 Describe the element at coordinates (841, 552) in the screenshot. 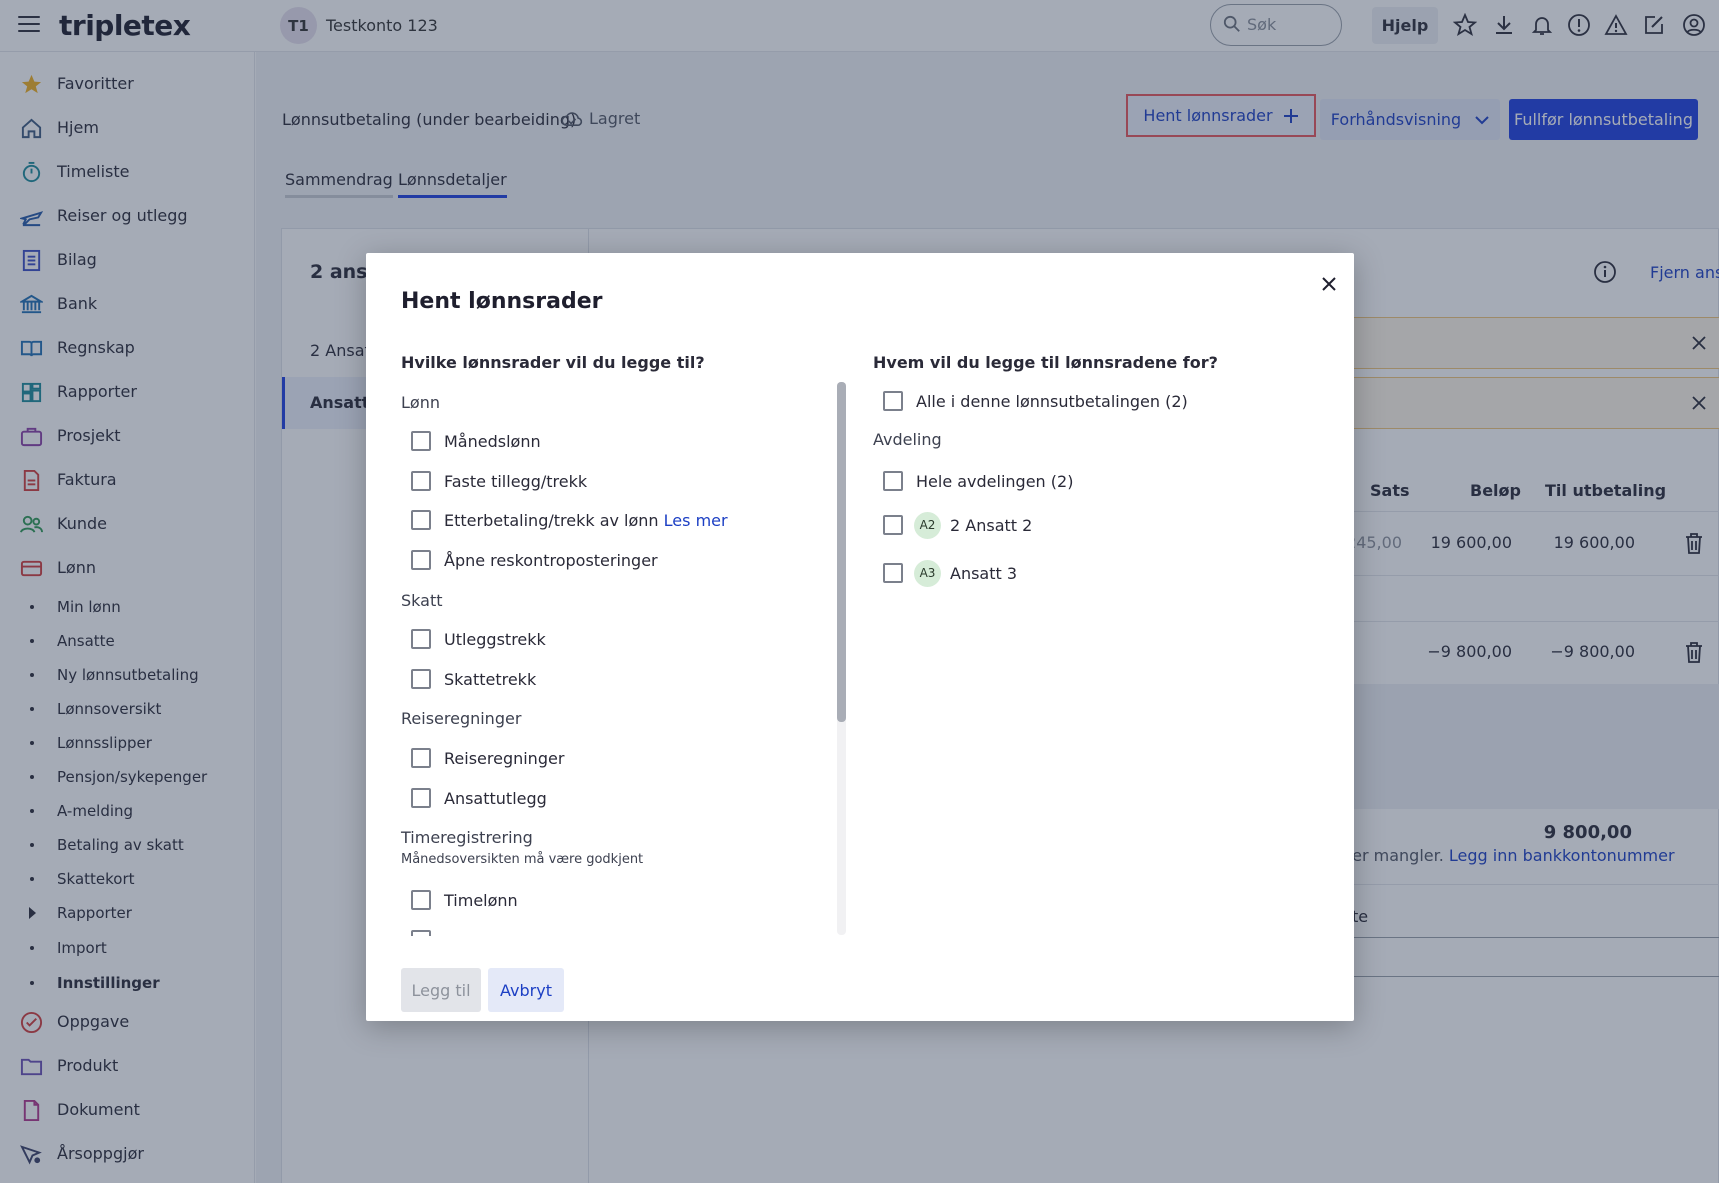

I see `scrollbar-thumb` at that location.